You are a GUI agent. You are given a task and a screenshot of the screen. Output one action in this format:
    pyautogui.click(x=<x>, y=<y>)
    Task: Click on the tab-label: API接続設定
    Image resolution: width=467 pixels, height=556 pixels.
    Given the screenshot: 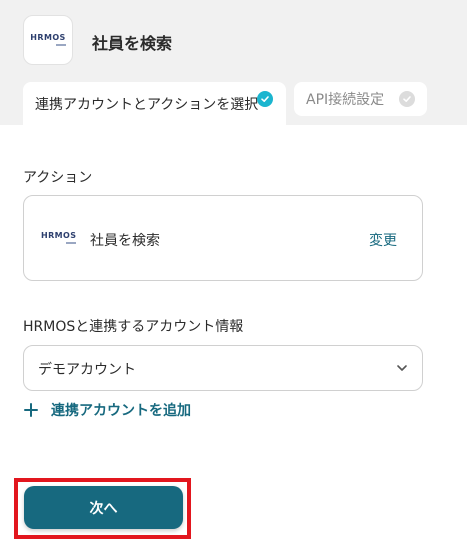 What is the action you would take?
    pyautogui.click(x=345, y=100)
    